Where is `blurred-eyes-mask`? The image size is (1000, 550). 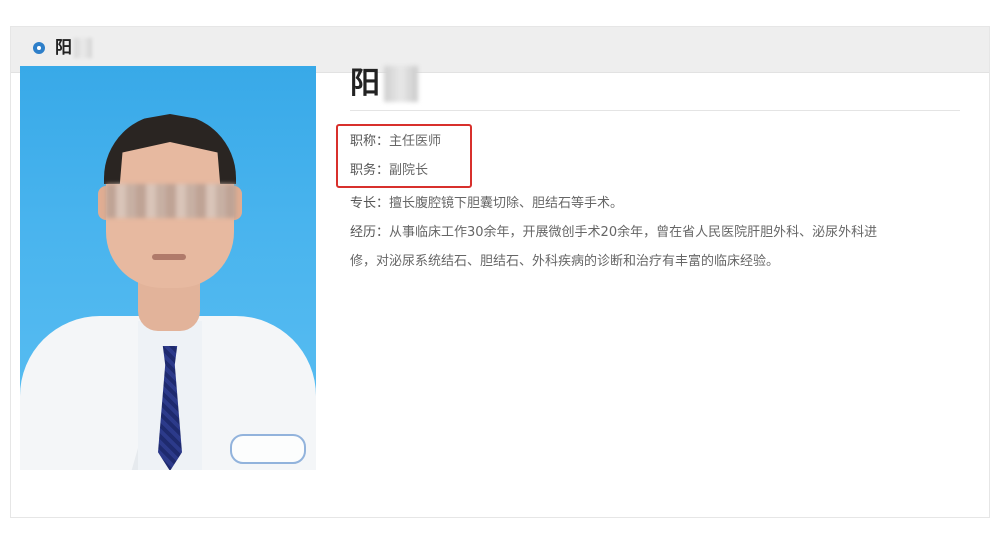
blurred-eyes-mask is located at coordinates (171, 201).